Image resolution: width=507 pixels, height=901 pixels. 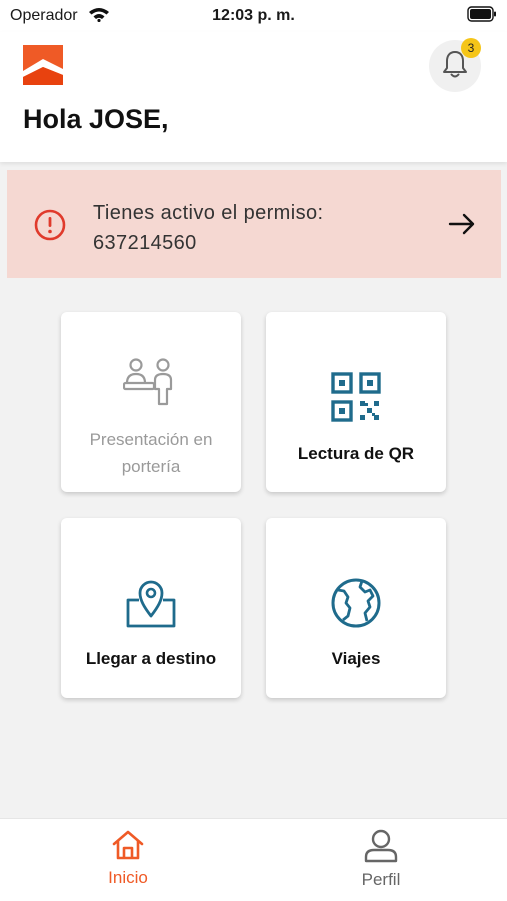 What do you see at coordinates (151, 453) in the screenshot?
I see `tile-label: Presentación en portería` at bounding box center [151, 453].